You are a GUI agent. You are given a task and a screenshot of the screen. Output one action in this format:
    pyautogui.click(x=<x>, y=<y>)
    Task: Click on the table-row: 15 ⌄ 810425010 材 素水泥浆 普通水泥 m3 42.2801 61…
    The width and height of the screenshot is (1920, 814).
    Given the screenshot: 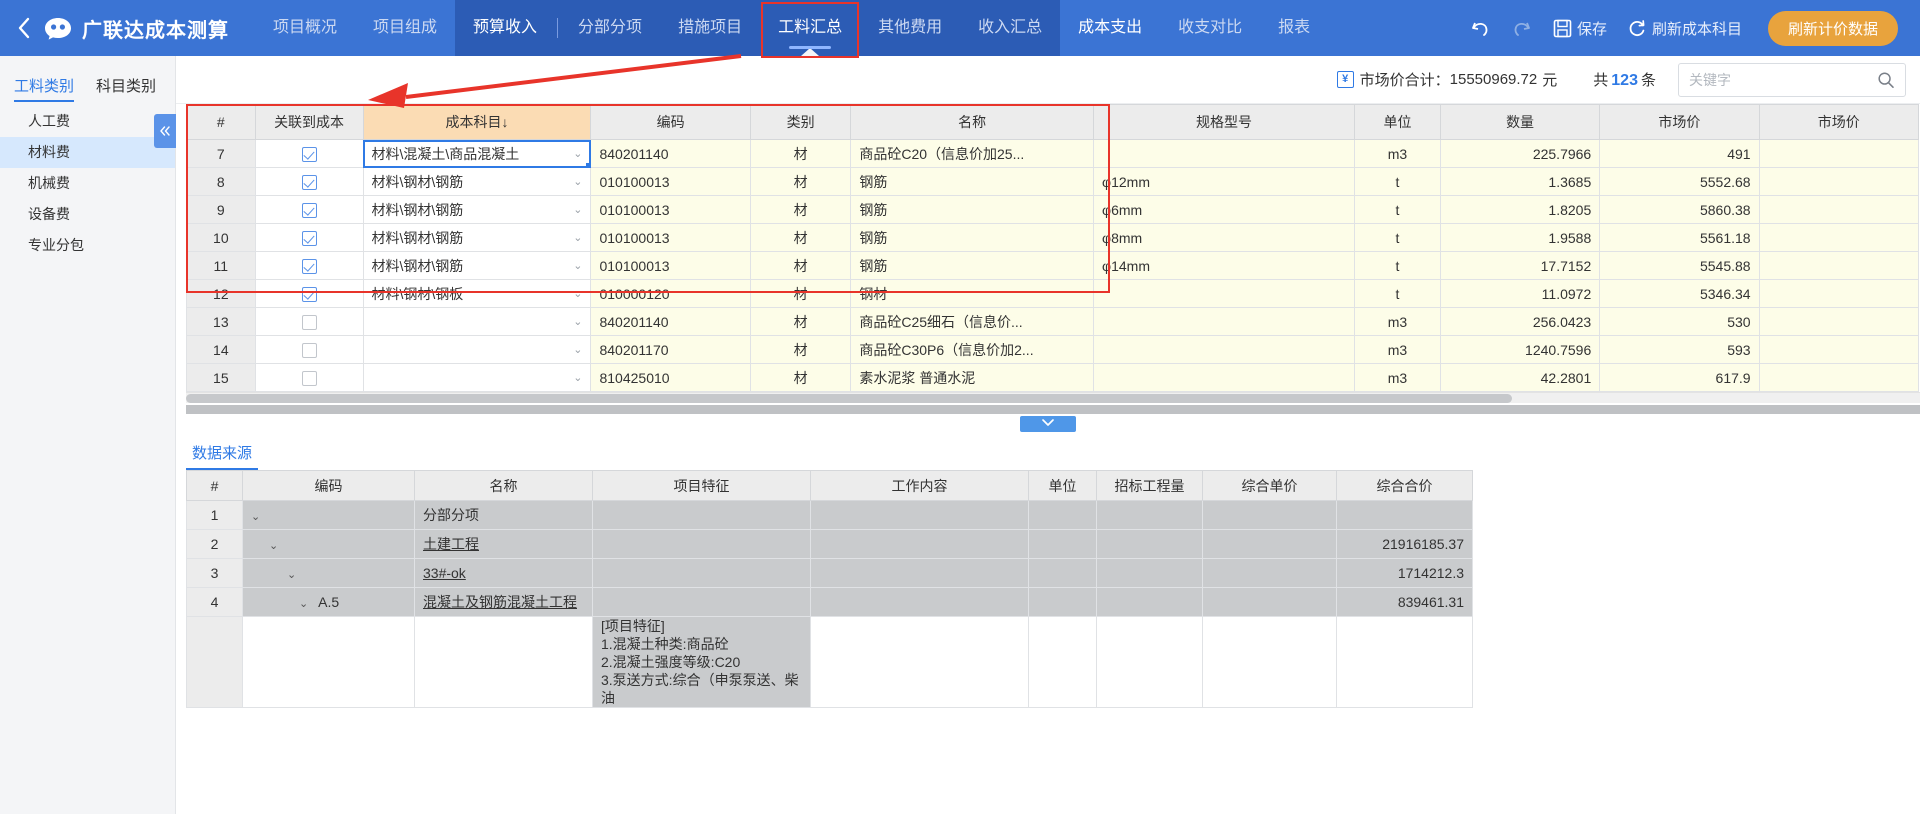 What is the action you would take?
    pyautogui.click(x=1053, y=377)
    